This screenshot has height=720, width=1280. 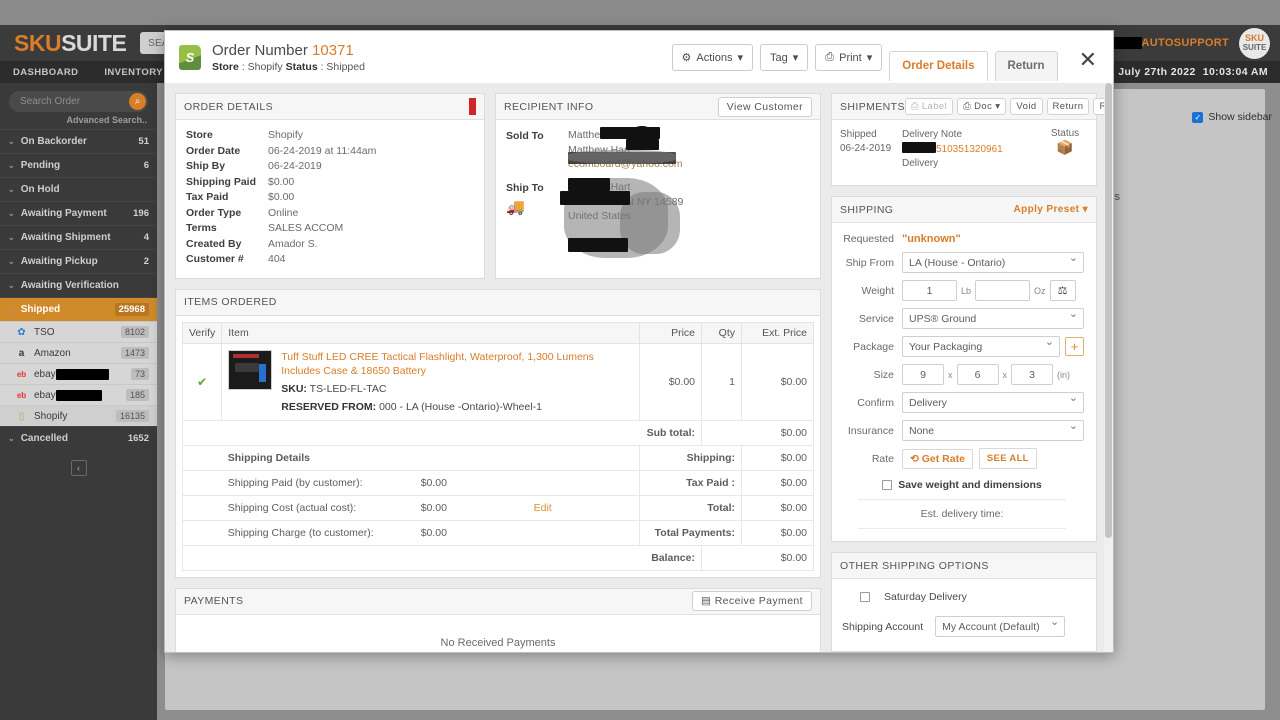 I want to click on requested-label: Requested, so click(x=868, y=239).